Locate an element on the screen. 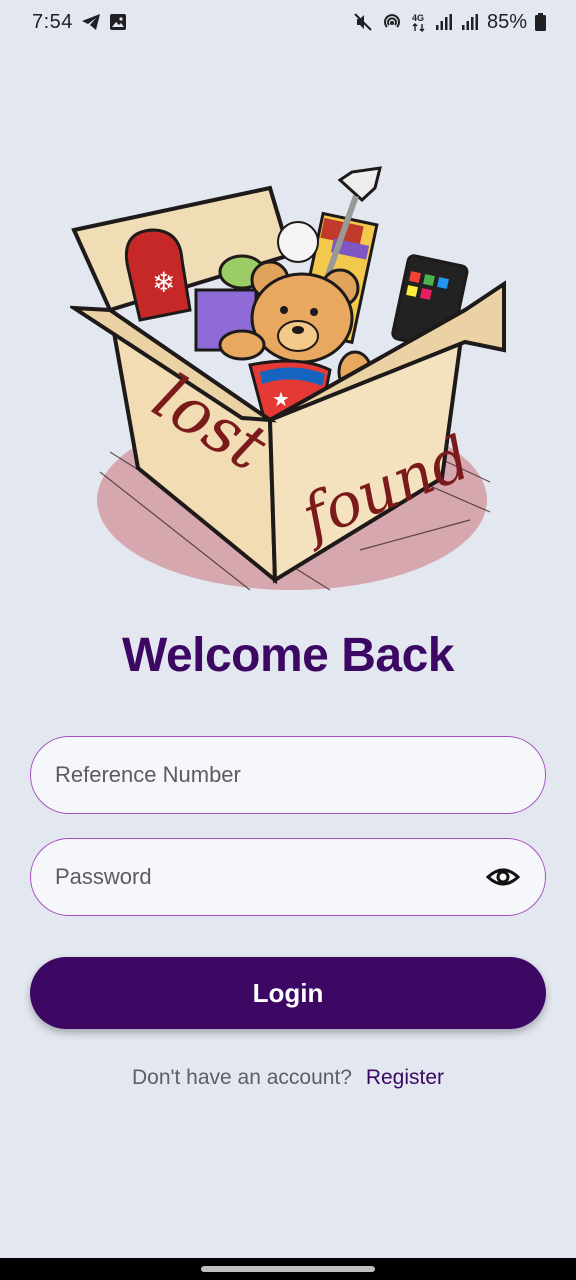  register-row: Don't have an account? Register is located at coordinates (288, 1078).